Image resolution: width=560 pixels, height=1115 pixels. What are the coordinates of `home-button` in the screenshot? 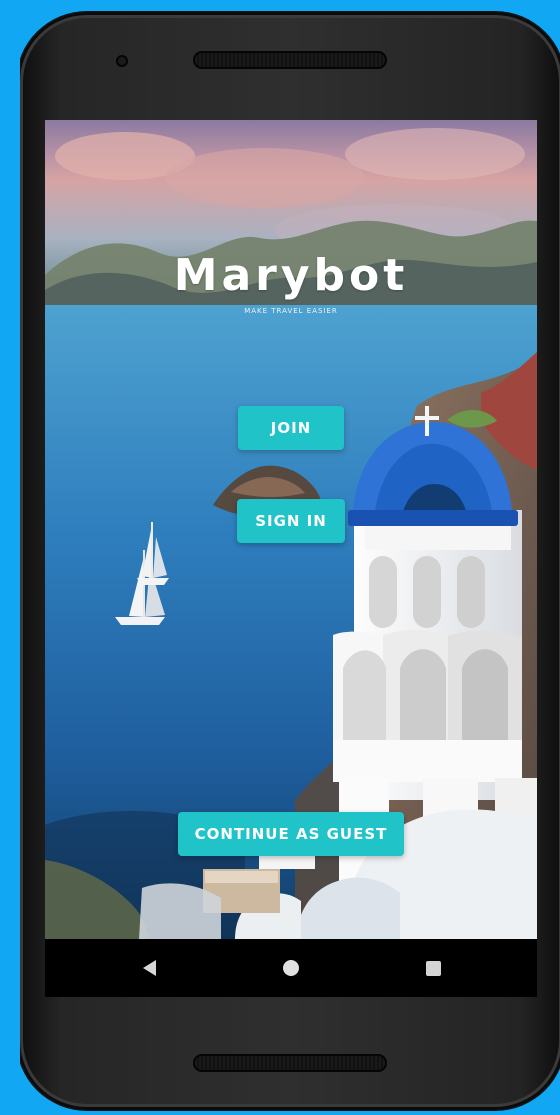 It's located at (291, 968).